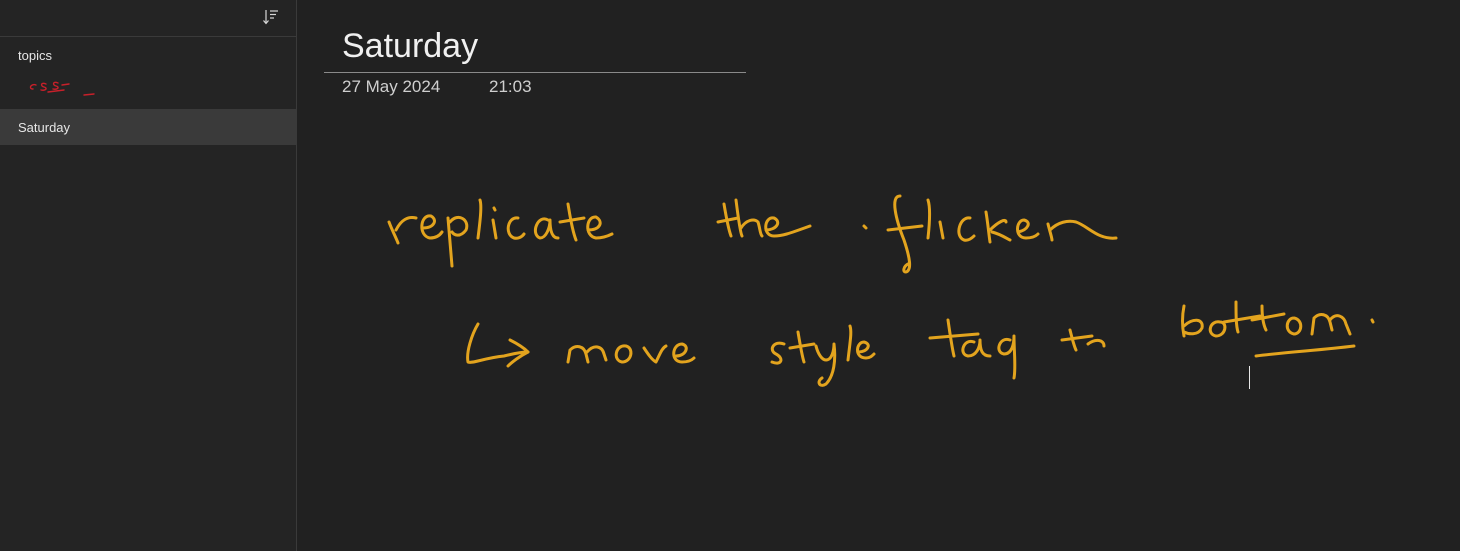  What do you see at coordinates (44, 127) in the screenshot?
I see `page-item-label: Saturday` at bounding box center [44, 127].